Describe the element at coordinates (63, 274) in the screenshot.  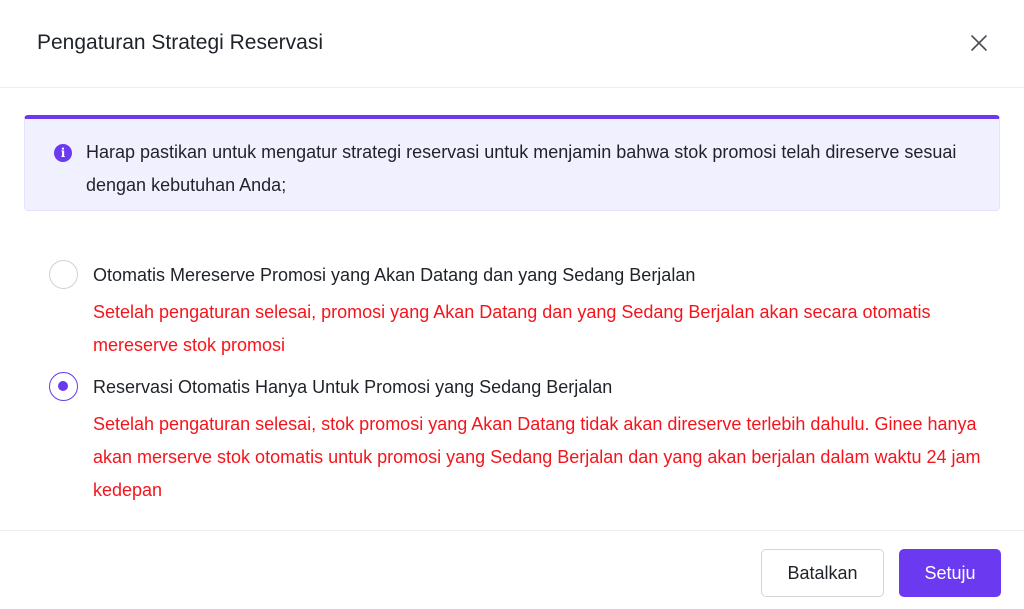
I see `radio-auto-upcoming-and-ongoing` at that location.